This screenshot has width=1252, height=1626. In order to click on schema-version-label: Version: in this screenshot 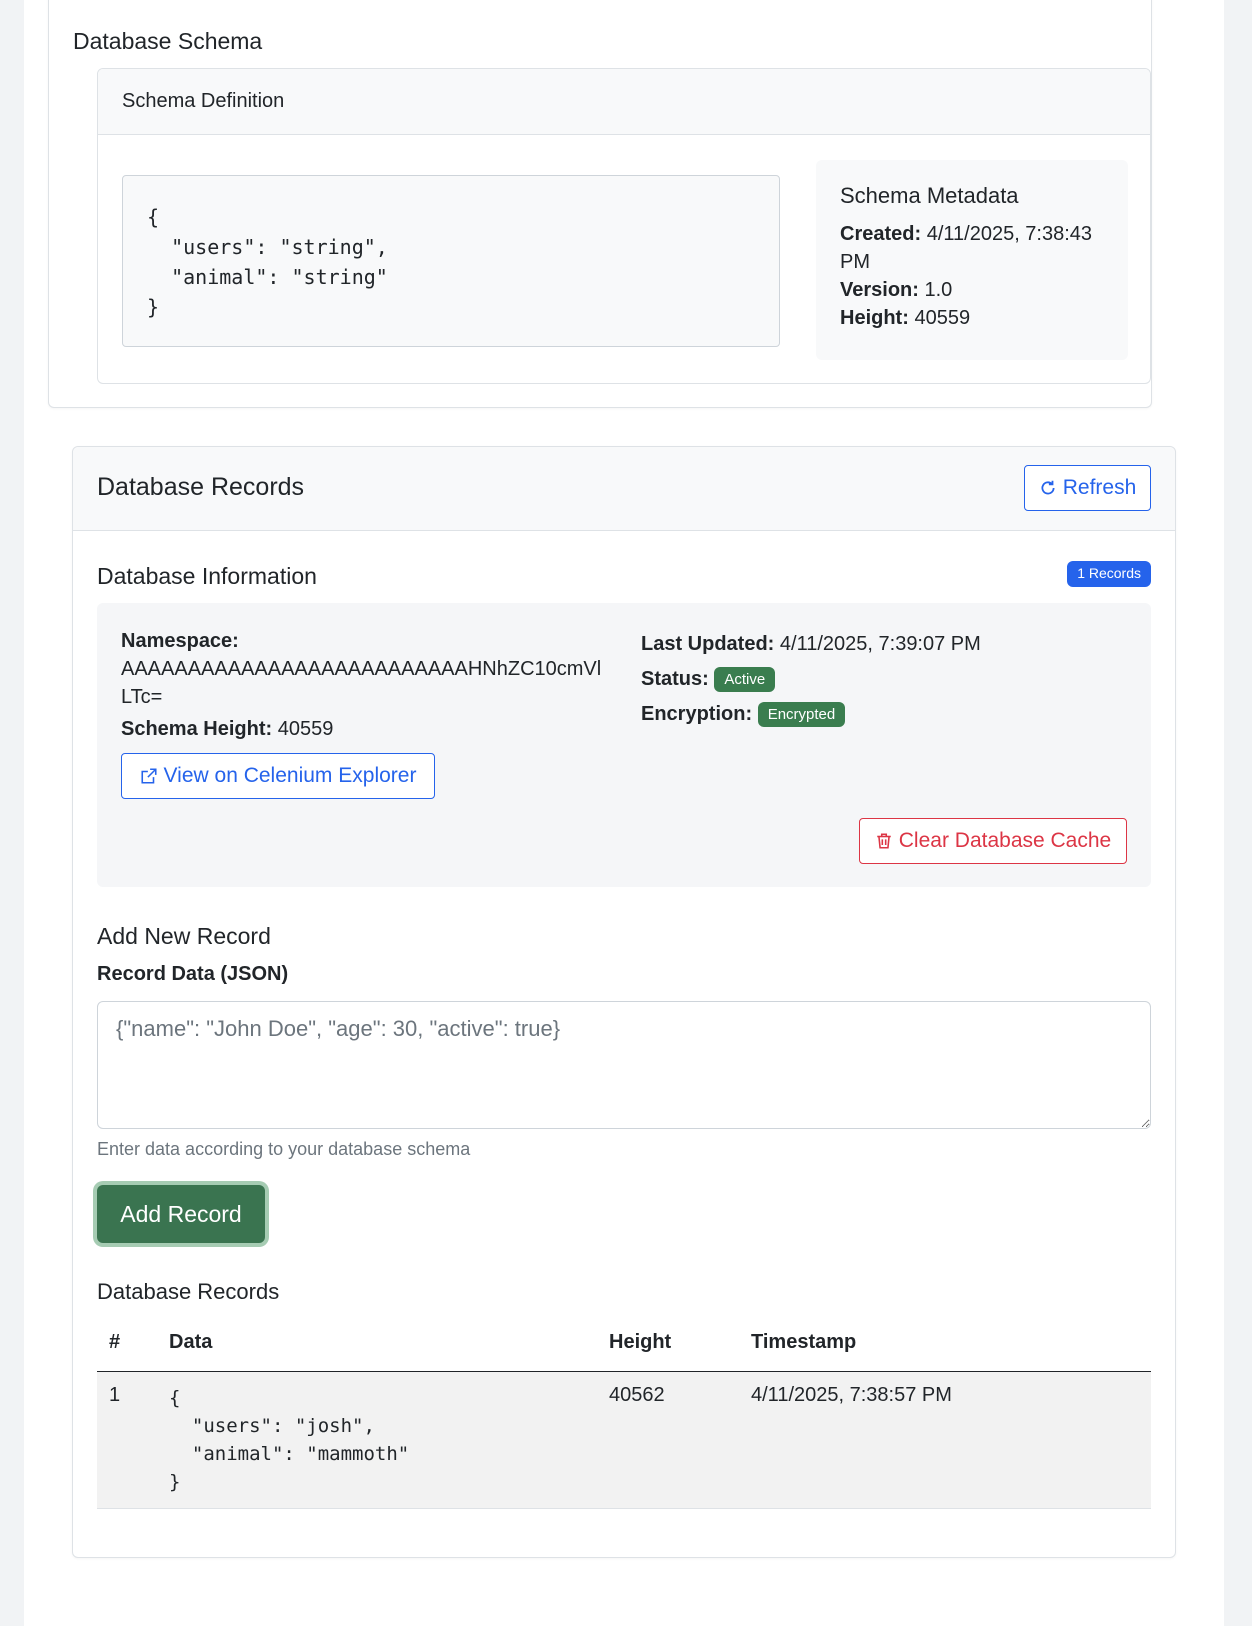, I will do `click(879, 290)`.